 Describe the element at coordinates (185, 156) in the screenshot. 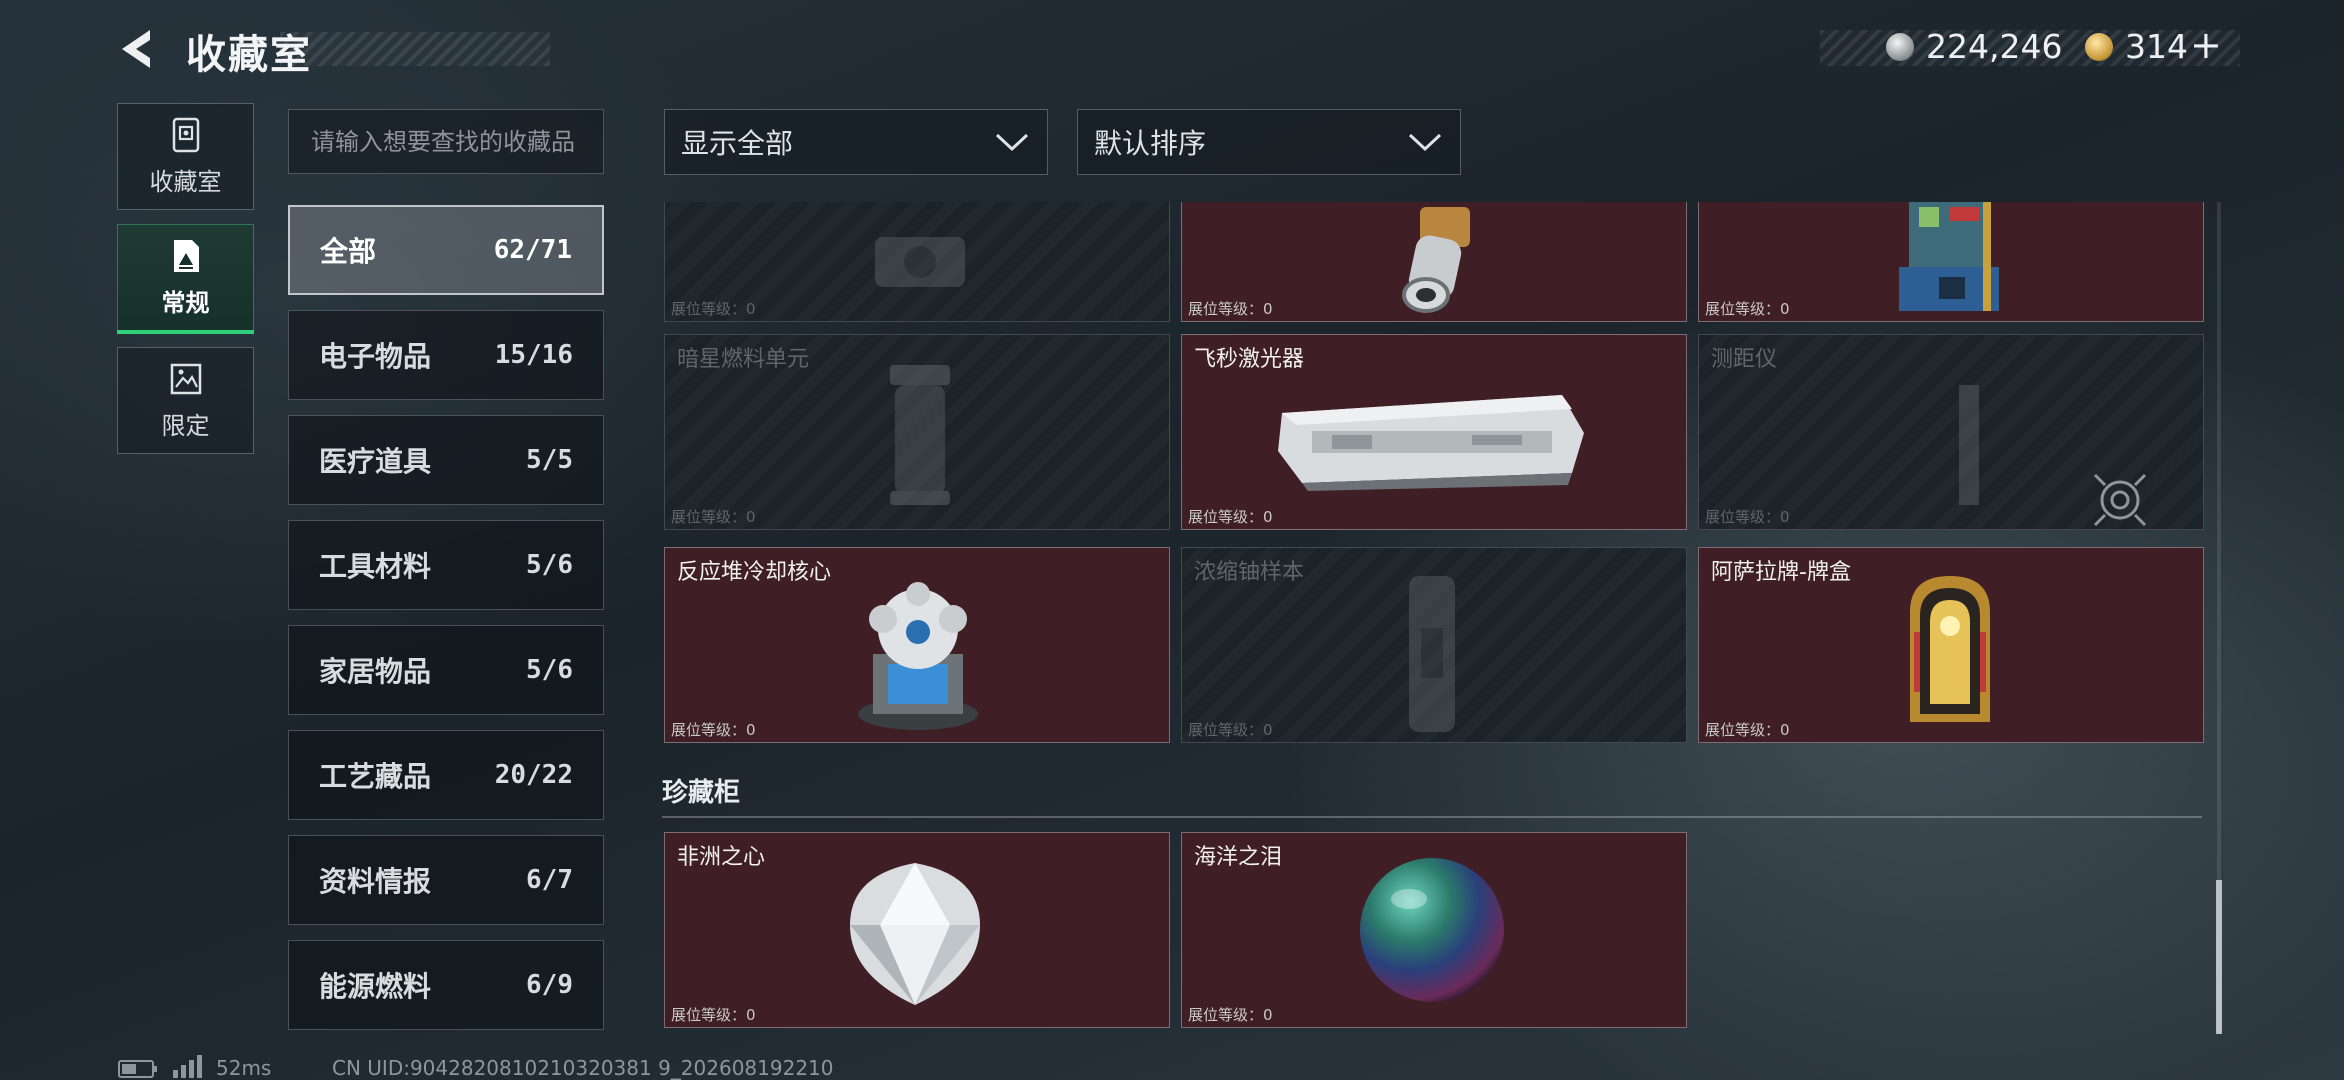

I see `nav-collection: 收藏室` at that location.